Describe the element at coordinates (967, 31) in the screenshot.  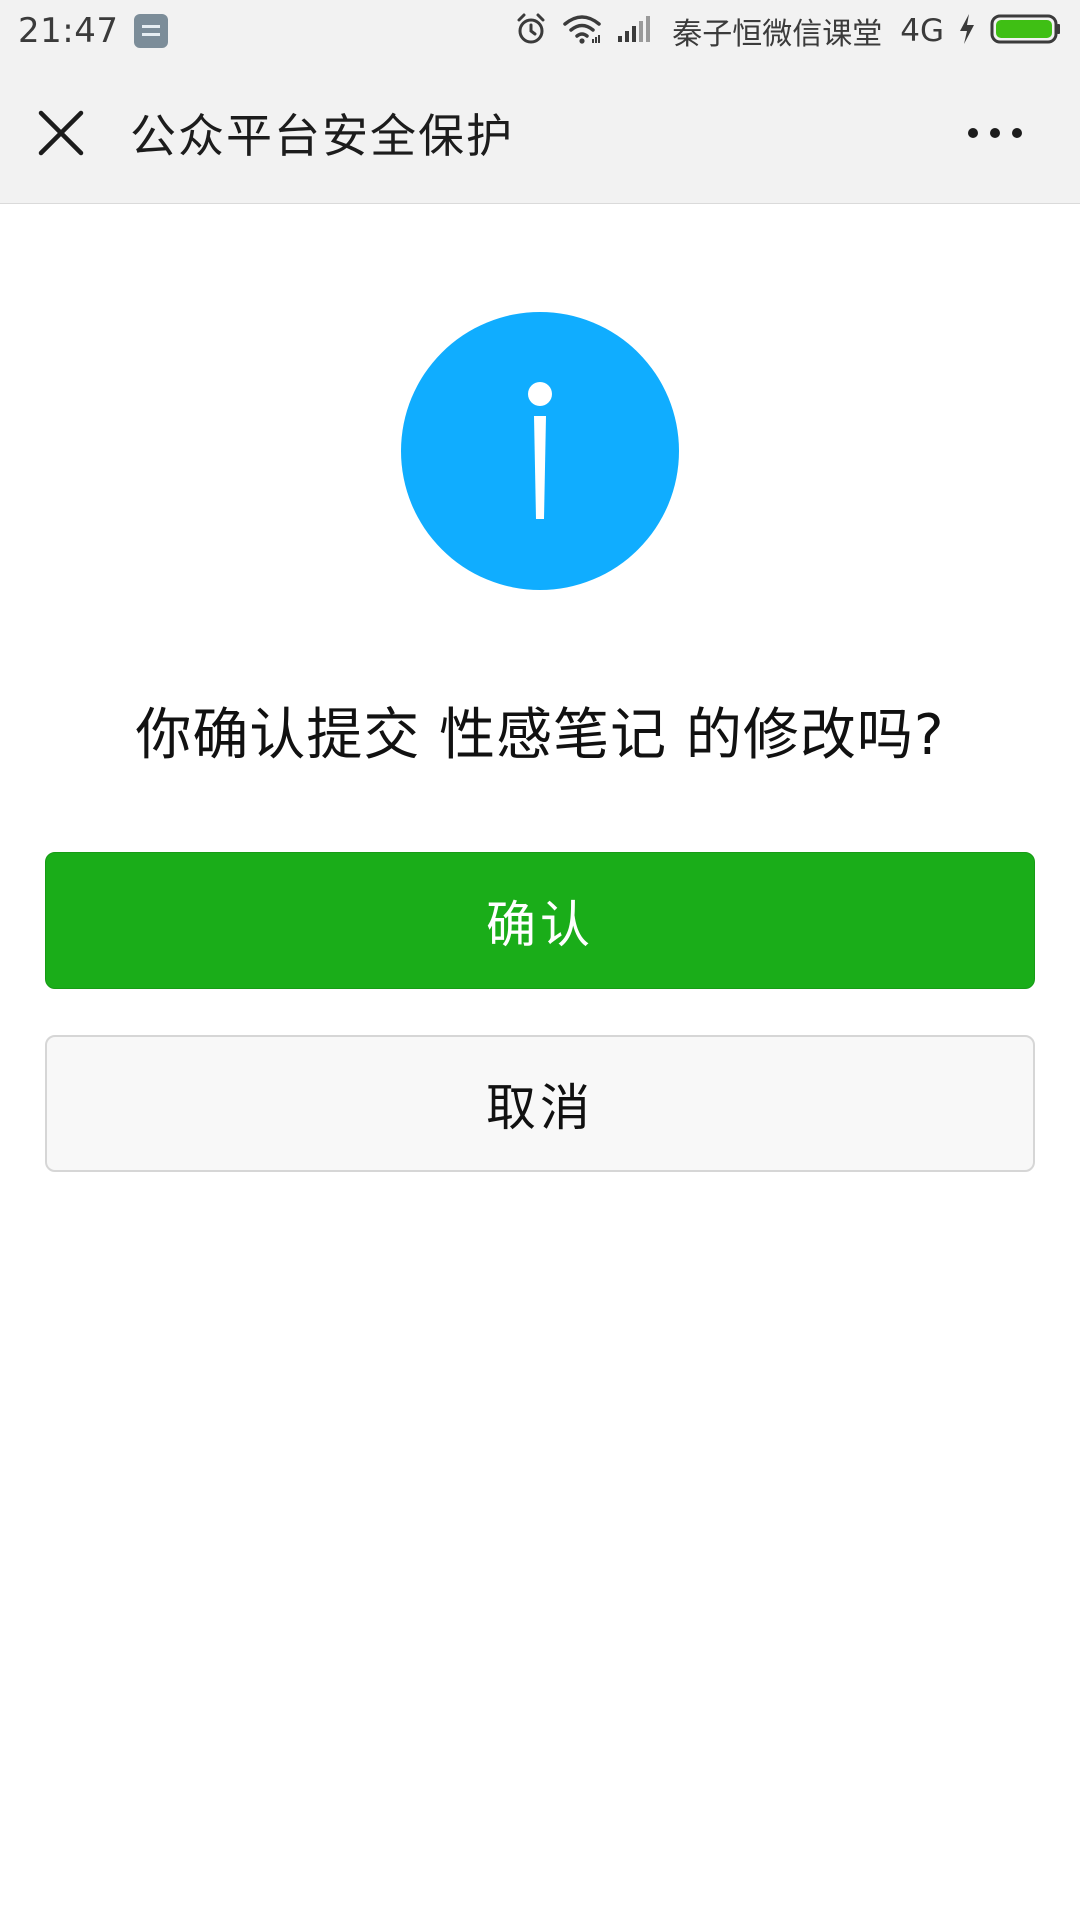
I see `charging-icon` at that location.